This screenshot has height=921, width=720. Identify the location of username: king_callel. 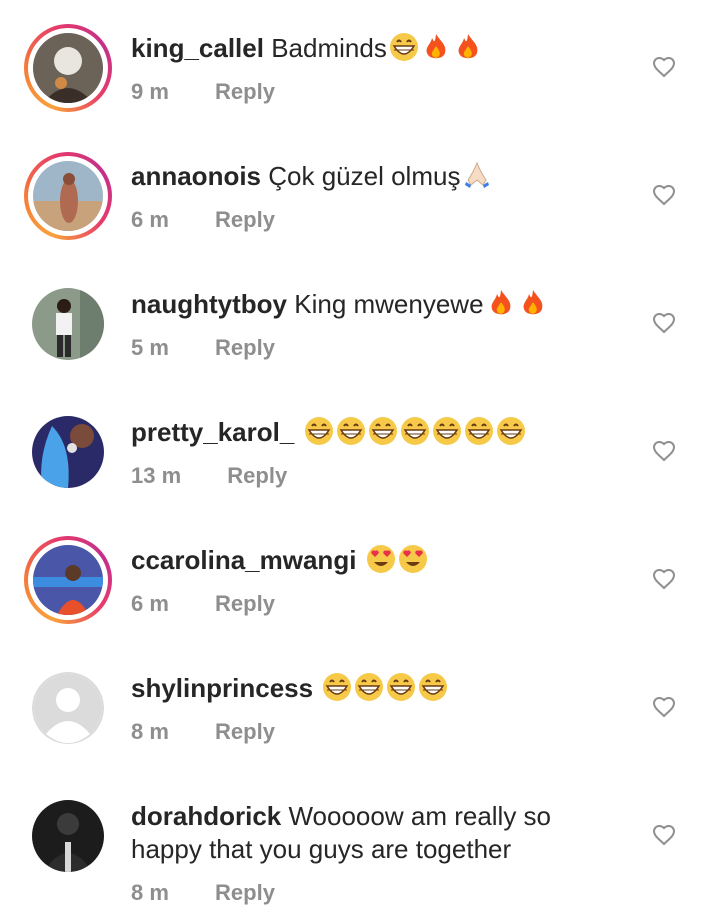
(197, 48).